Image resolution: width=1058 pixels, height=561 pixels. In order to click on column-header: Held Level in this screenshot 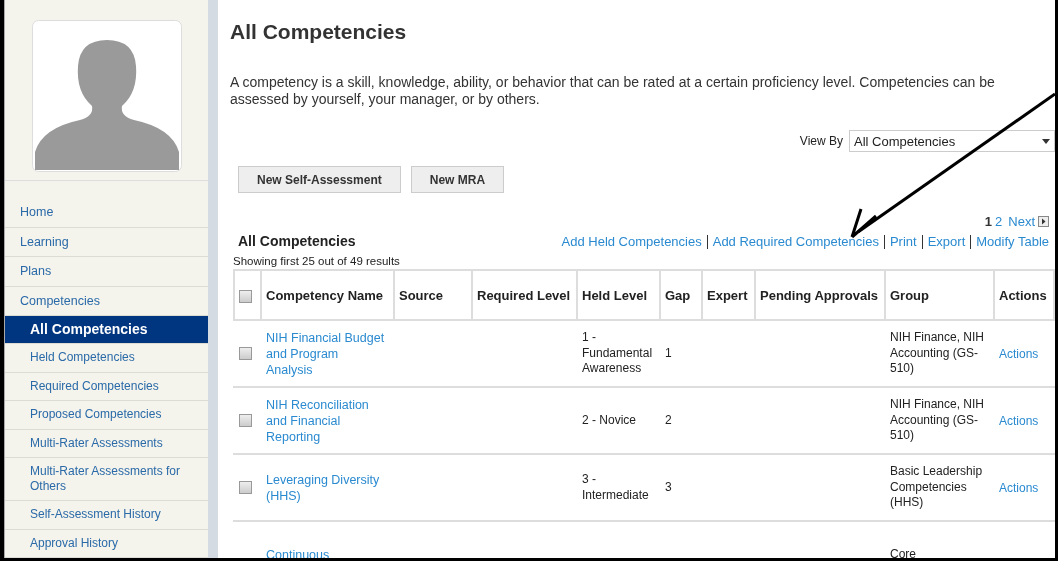, I will do `click(618, 295)`.